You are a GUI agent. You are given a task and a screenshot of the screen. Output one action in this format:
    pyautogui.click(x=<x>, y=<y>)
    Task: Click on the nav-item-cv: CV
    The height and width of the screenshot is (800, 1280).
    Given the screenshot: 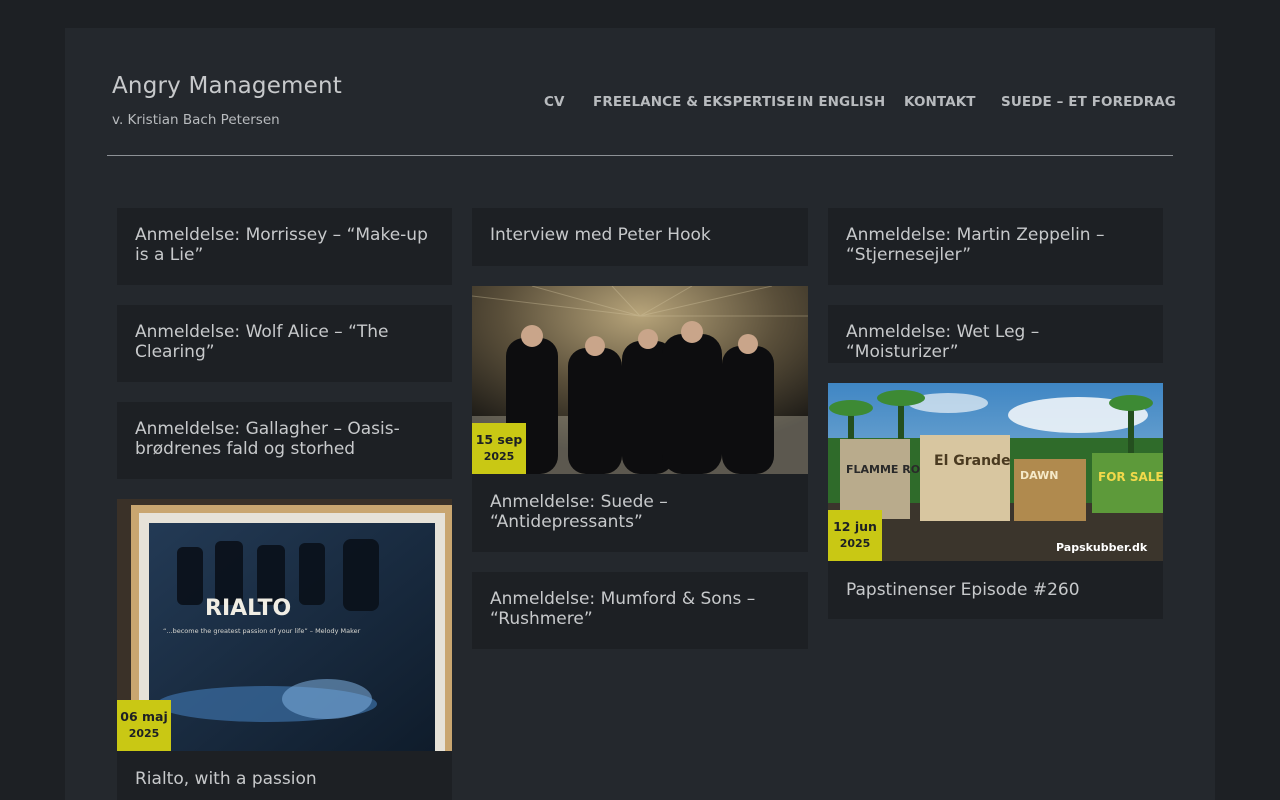 What is the action you would take?
    pyautogui.click(x=554, y=102)
    